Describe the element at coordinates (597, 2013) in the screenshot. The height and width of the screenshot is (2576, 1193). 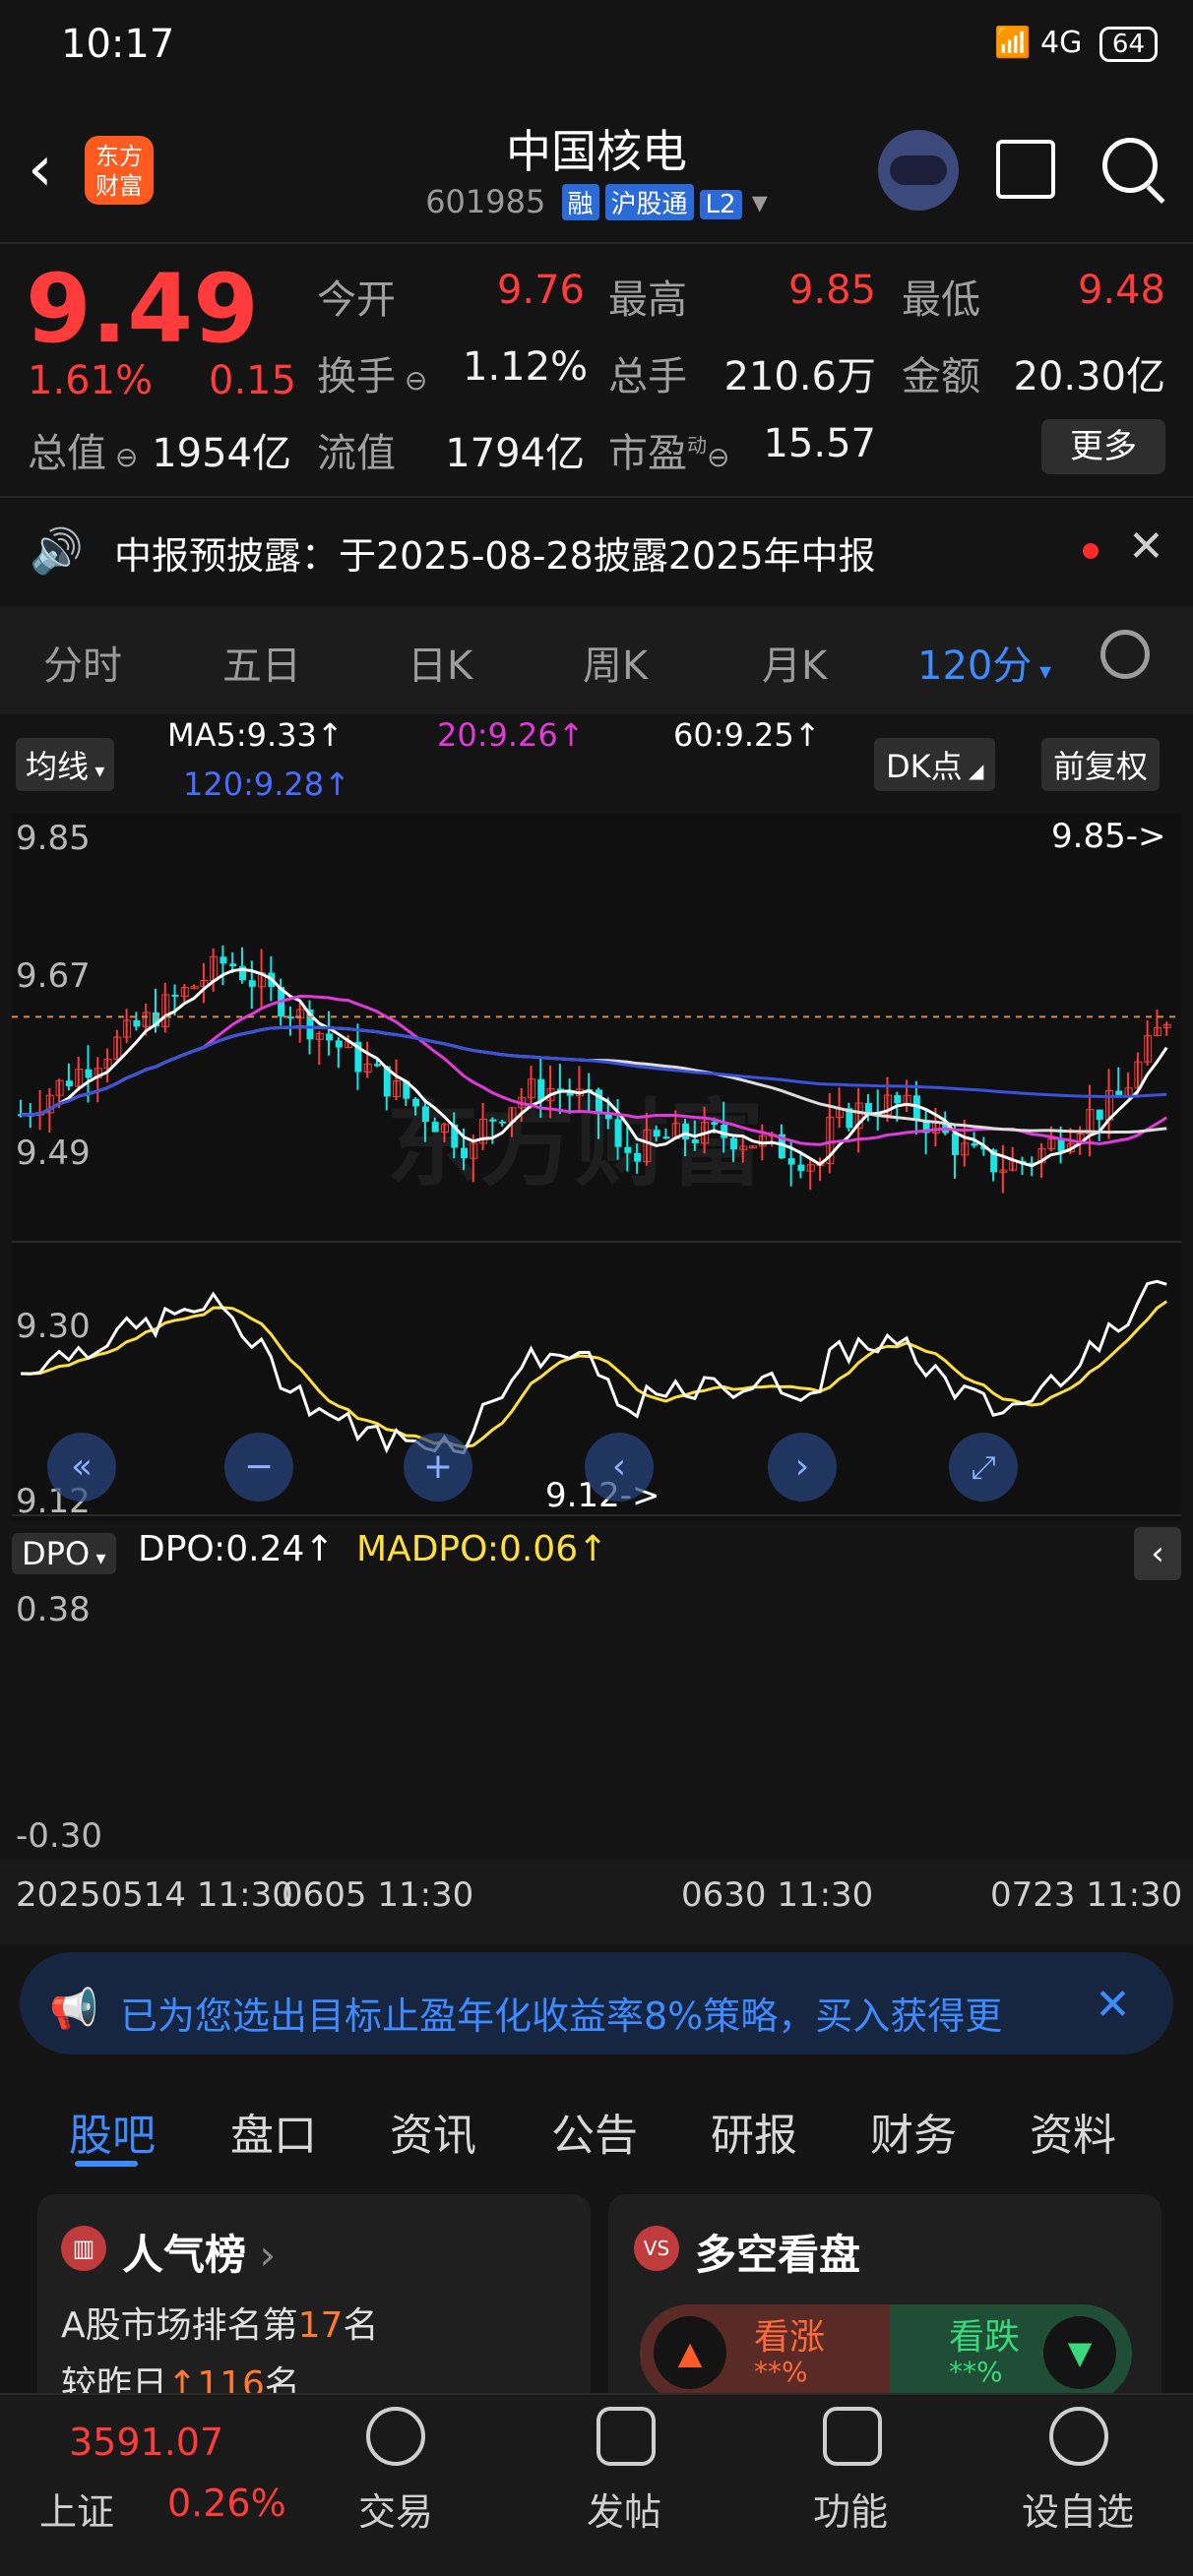
I see `promo-text: 已为您选出目标止盈年化收益率8%策略，买入获得更` at that location.